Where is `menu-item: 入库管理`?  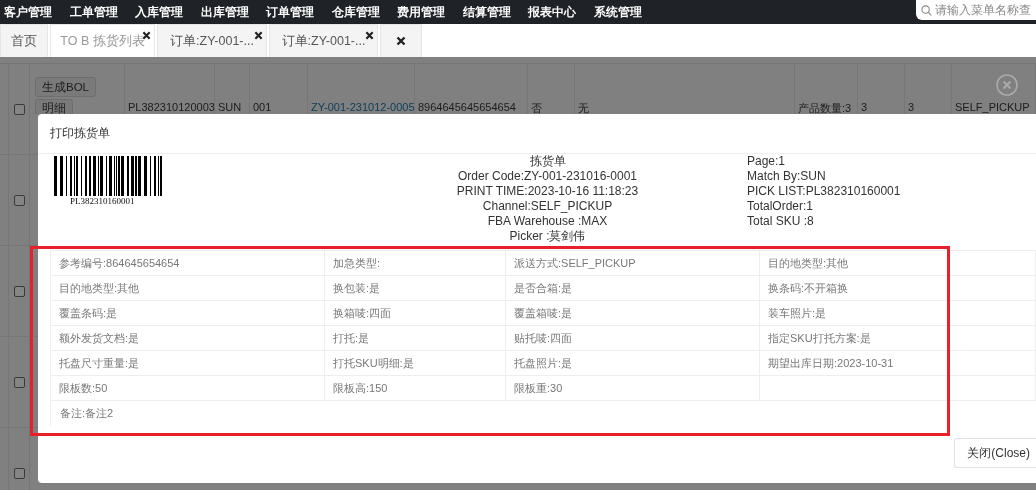
menu-item: 入库管理 is located at coordinates (168, 12).